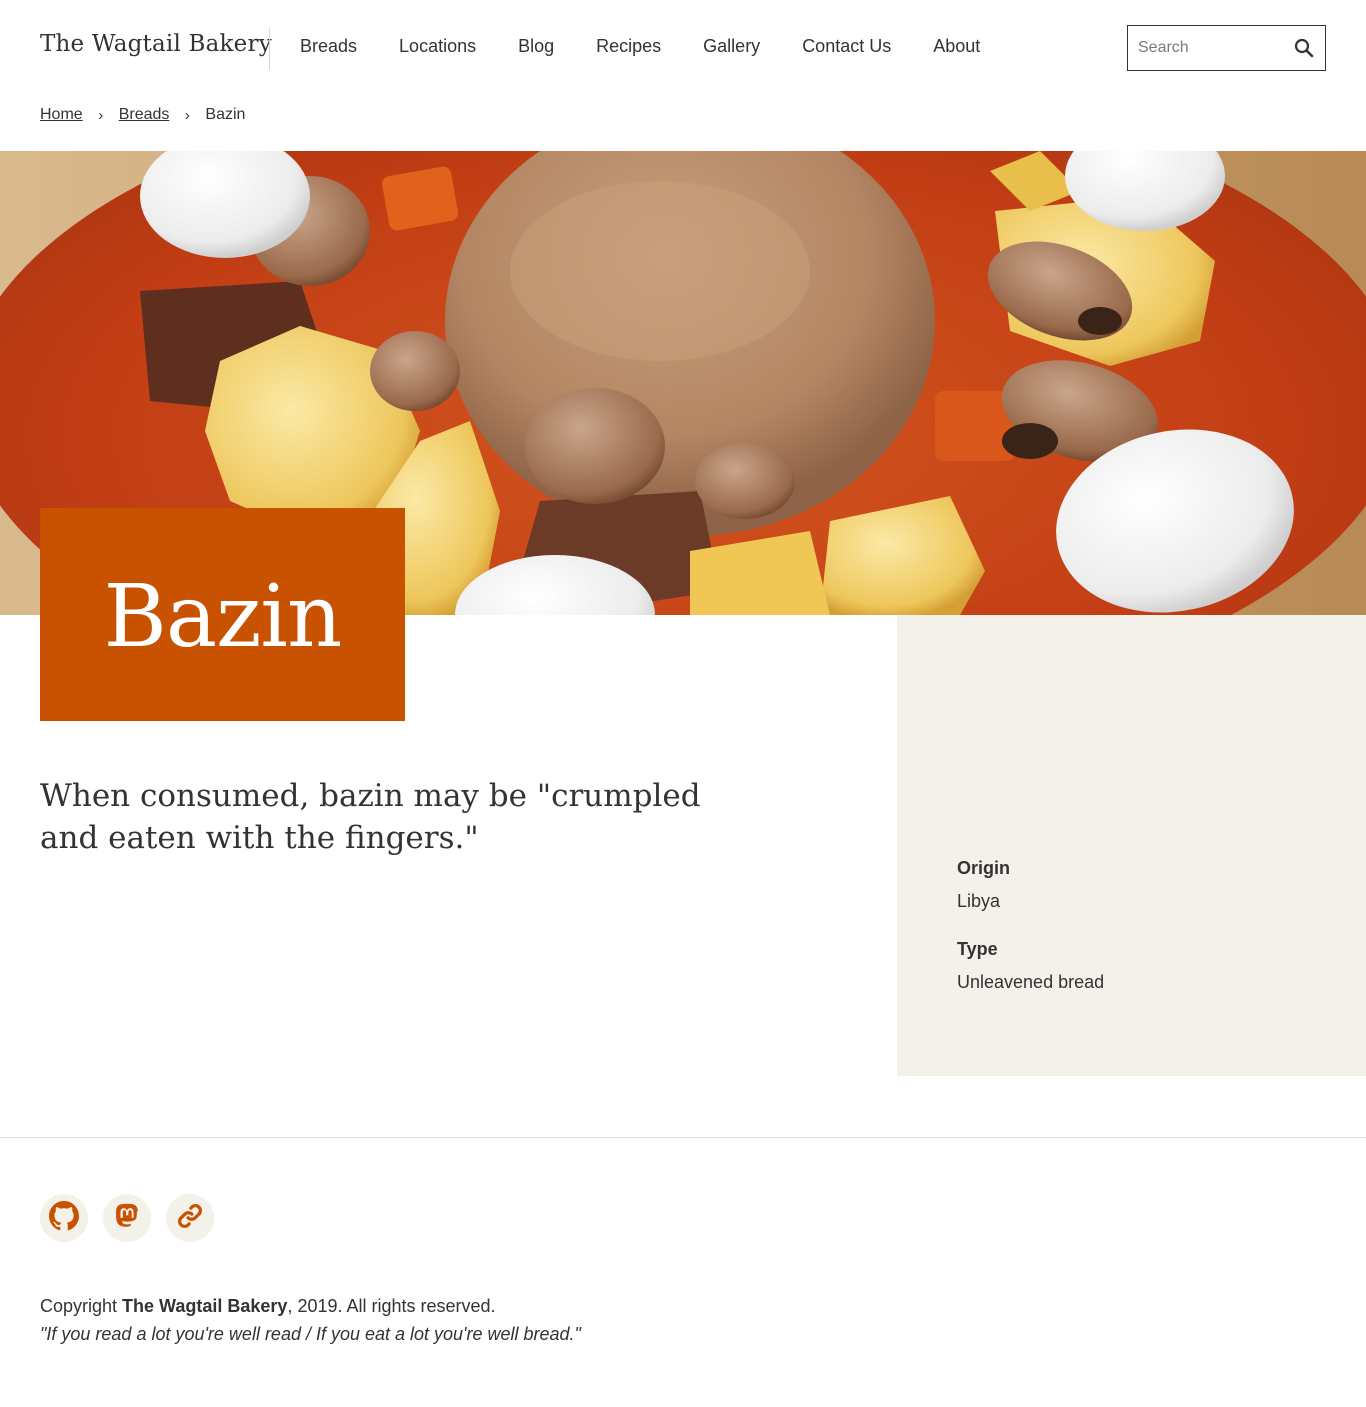  Describe the element at coordinates (977, 949) in the screenshot. I see `type-label: Type` at that location.